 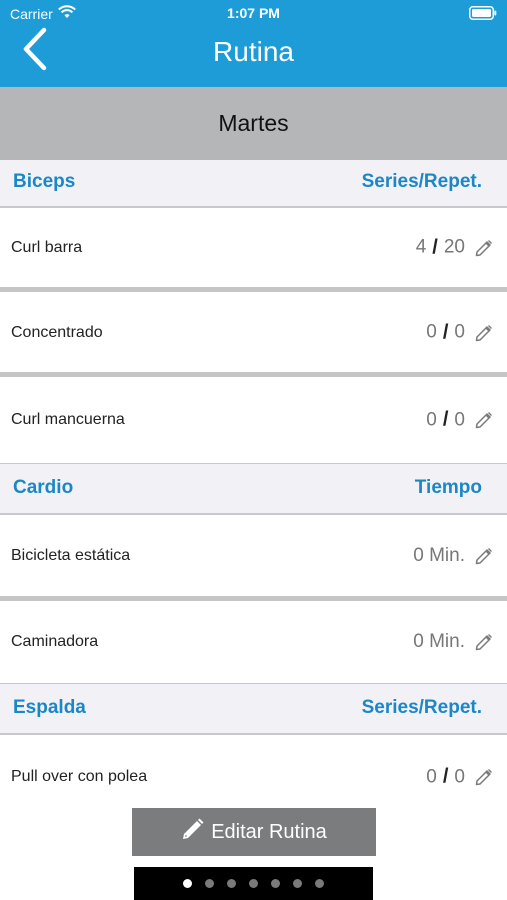 I want to click on reps-count: 20, so click(x=454, y=247).